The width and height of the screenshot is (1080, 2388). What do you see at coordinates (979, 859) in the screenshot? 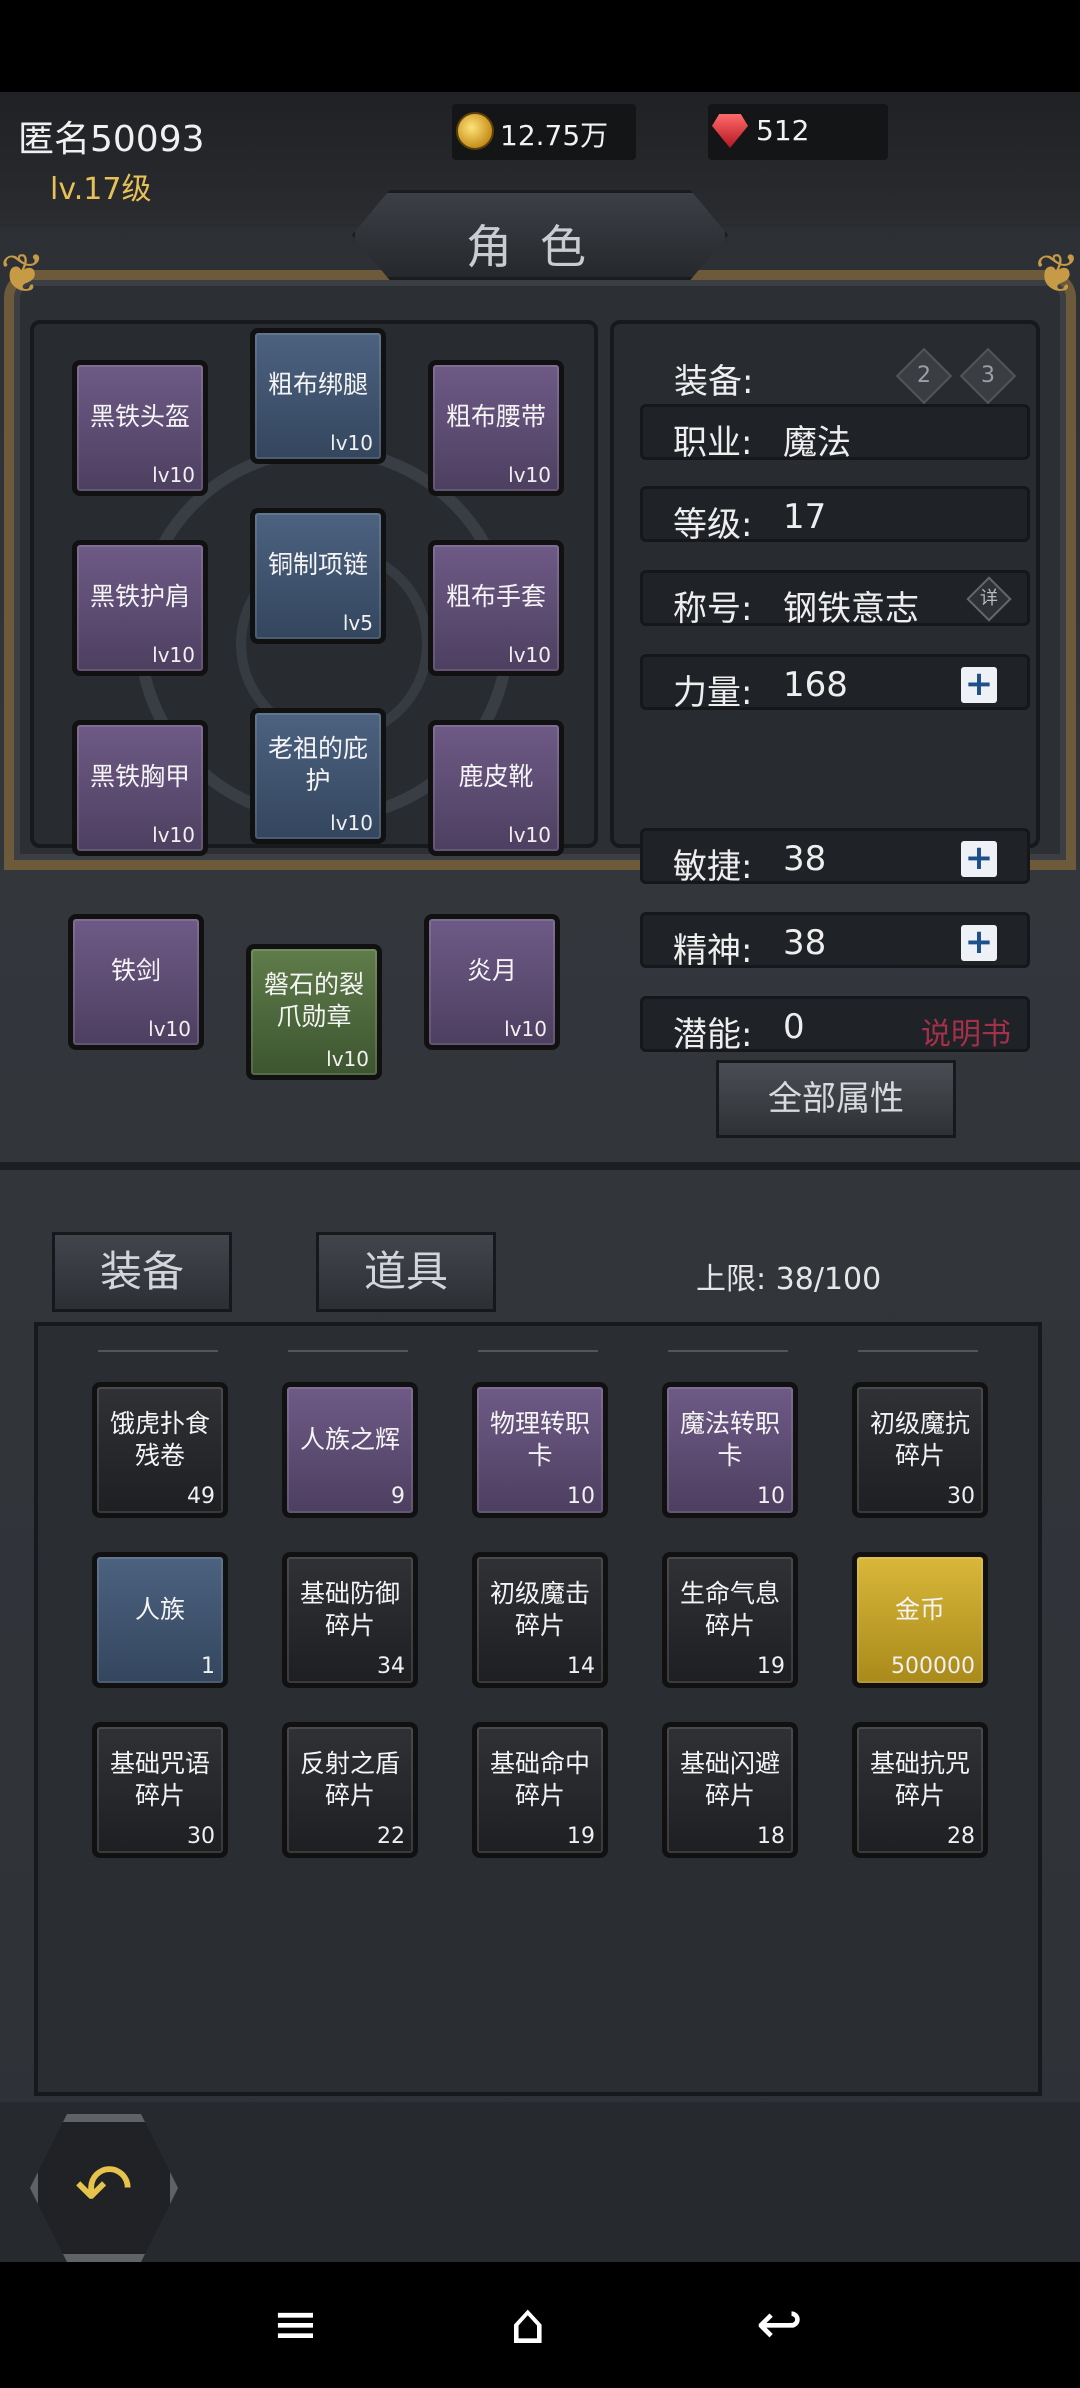
I see `add-agility-button: +` at bounding box center [979, 859].